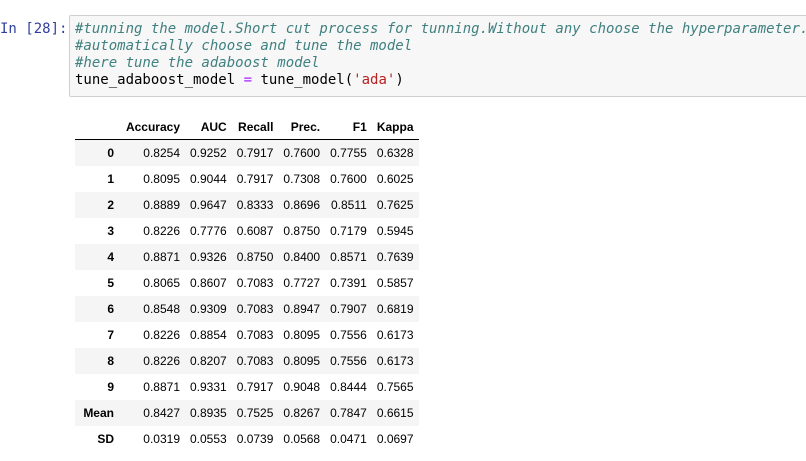  What do you see at coordinates (161, 413) in the screenshot?
I see `table-cell: 0.8427` at bounding box center [161, 413].